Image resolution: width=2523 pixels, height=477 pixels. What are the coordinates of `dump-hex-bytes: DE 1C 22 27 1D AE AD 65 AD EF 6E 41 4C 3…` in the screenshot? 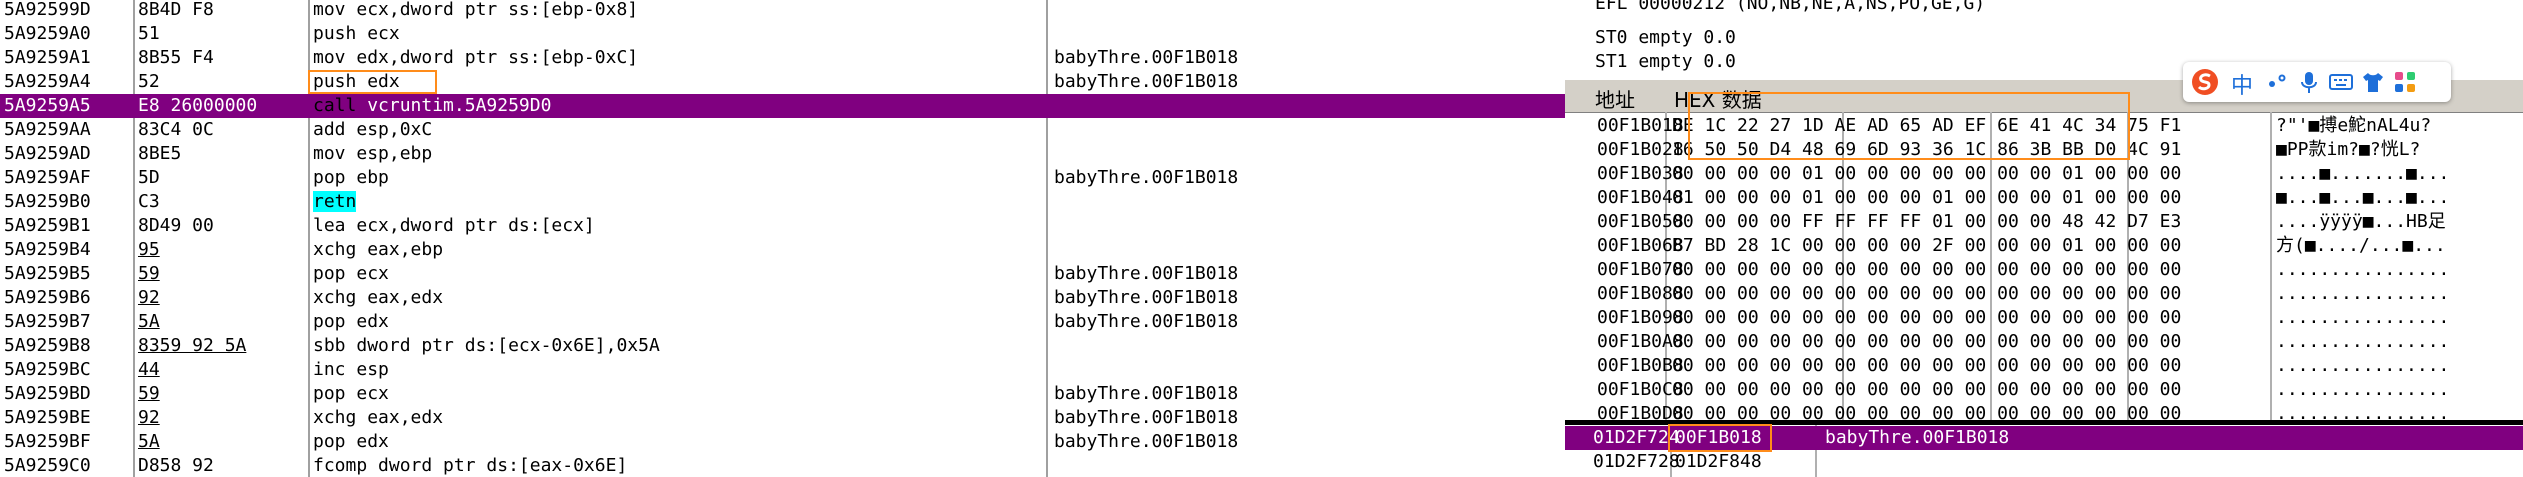 It's located at (1927, 125).